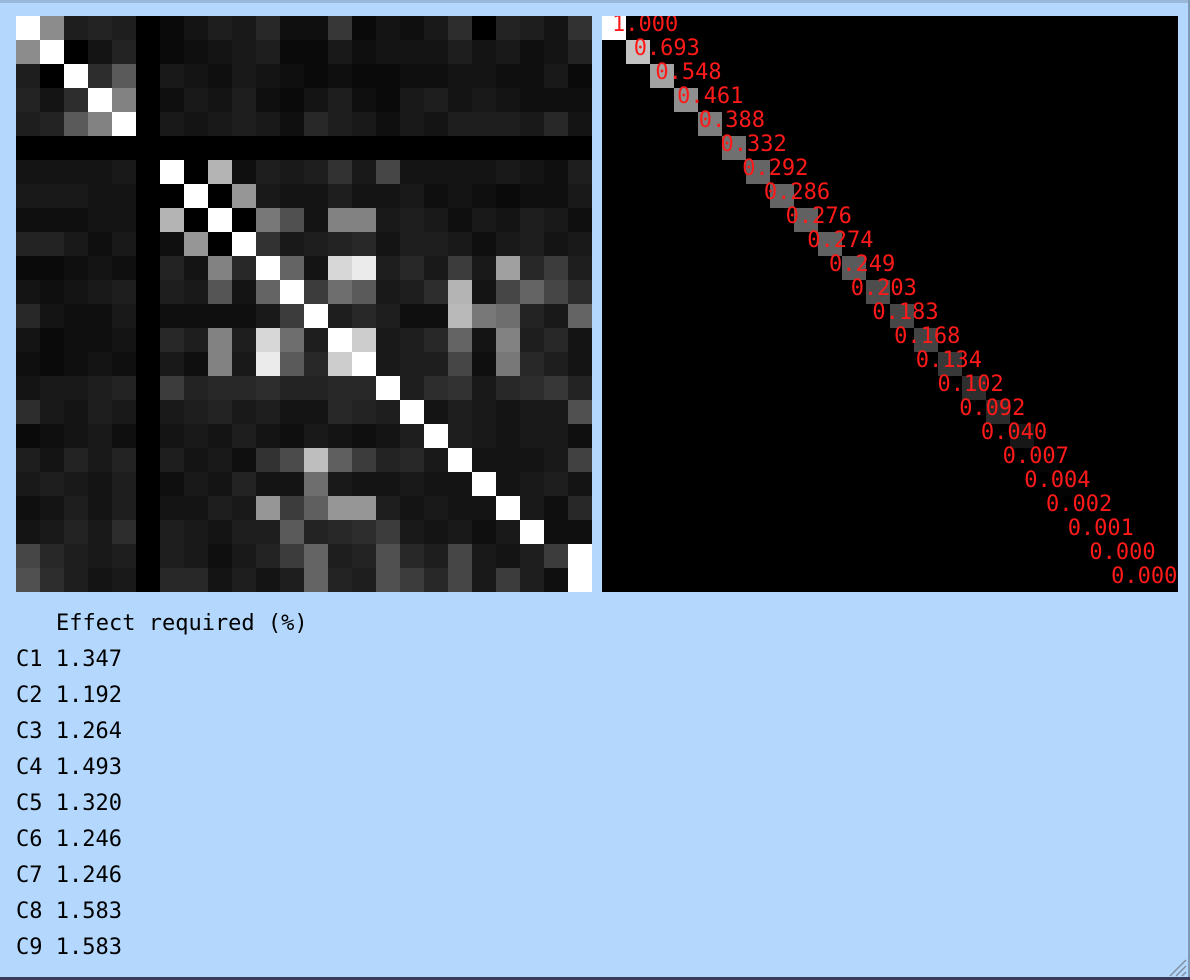  What do you see at coordinates (818, 216) in the screenshot?
I see `eigenvalue-label: 0.276` at bounding box center [818, 216].